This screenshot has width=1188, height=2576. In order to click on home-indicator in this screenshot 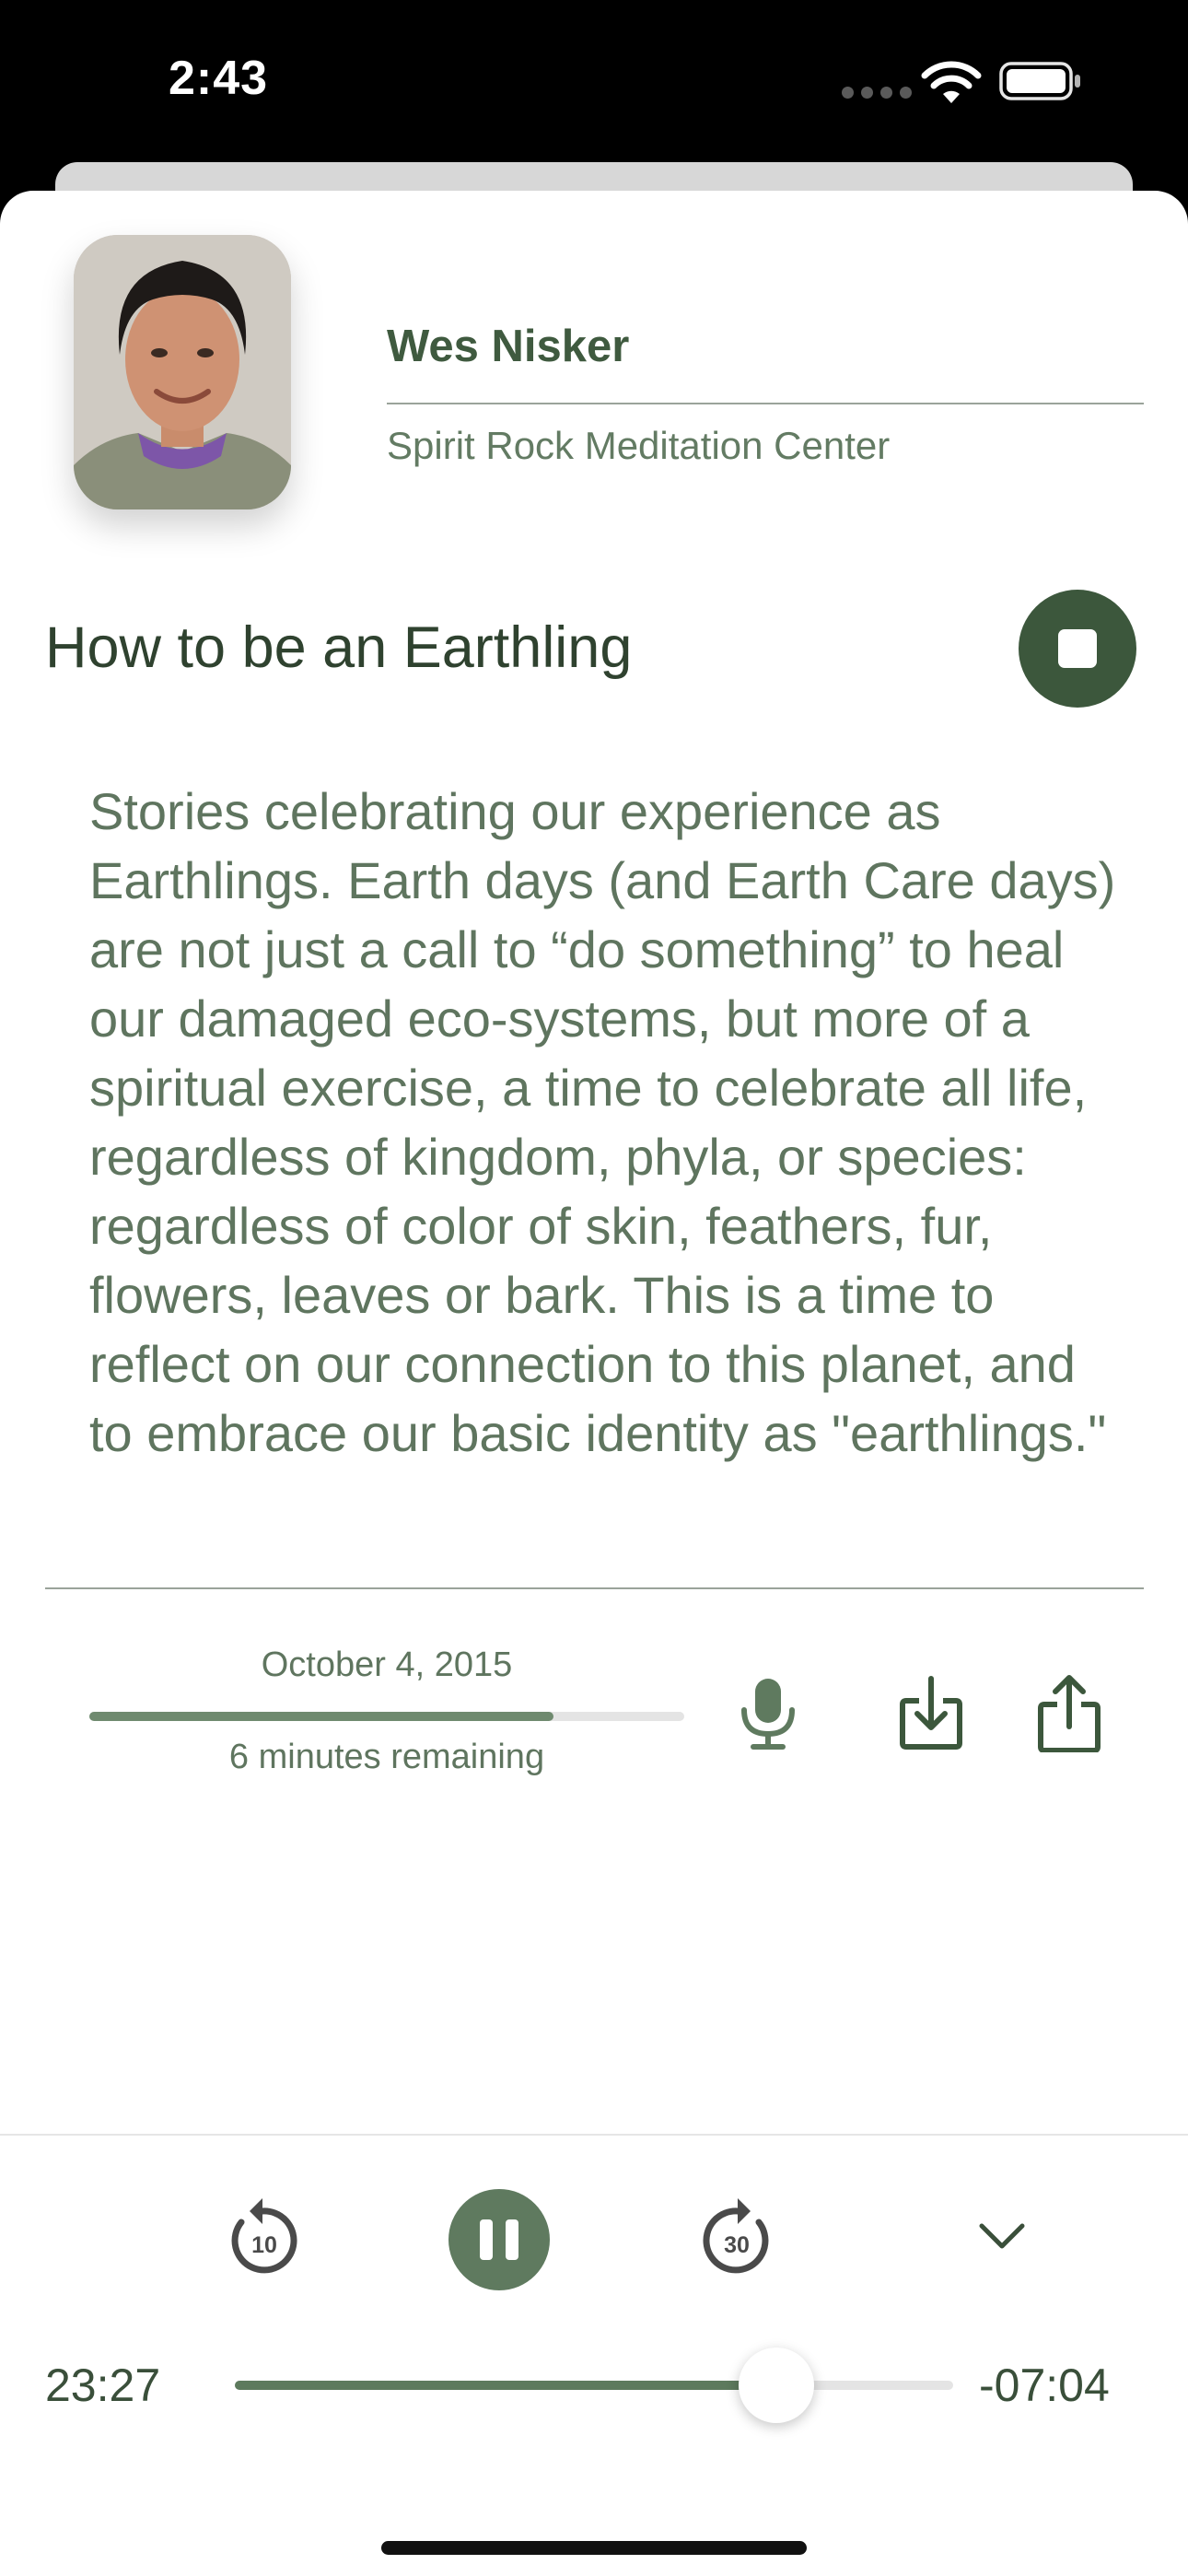, I will do `click(594, 2548)`.